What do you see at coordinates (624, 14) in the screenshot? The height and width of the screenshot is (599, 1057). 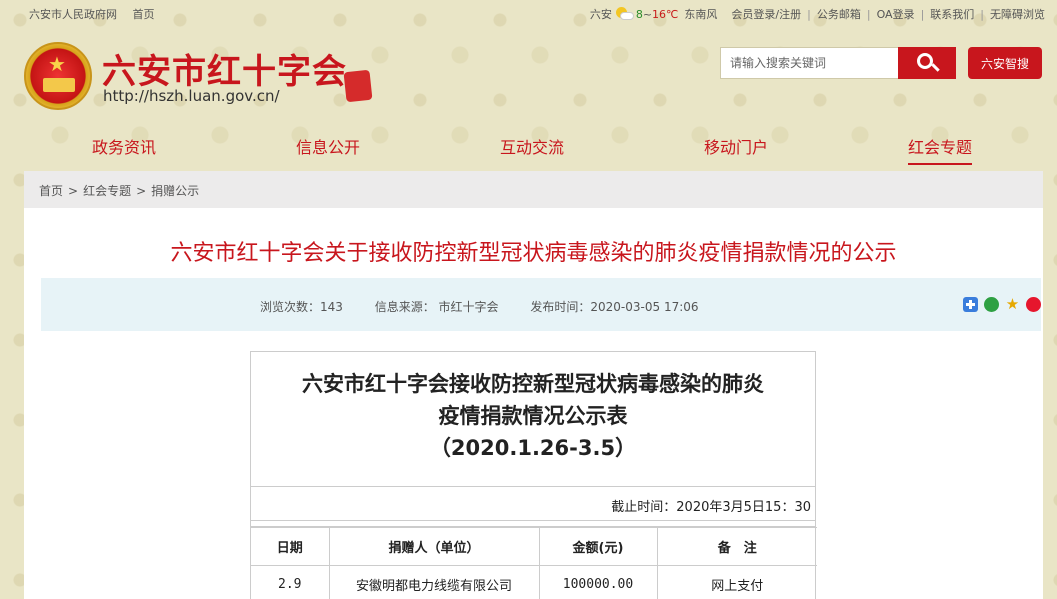 I see `sunny-cloudy-icon` at bounding box center [624, 14].